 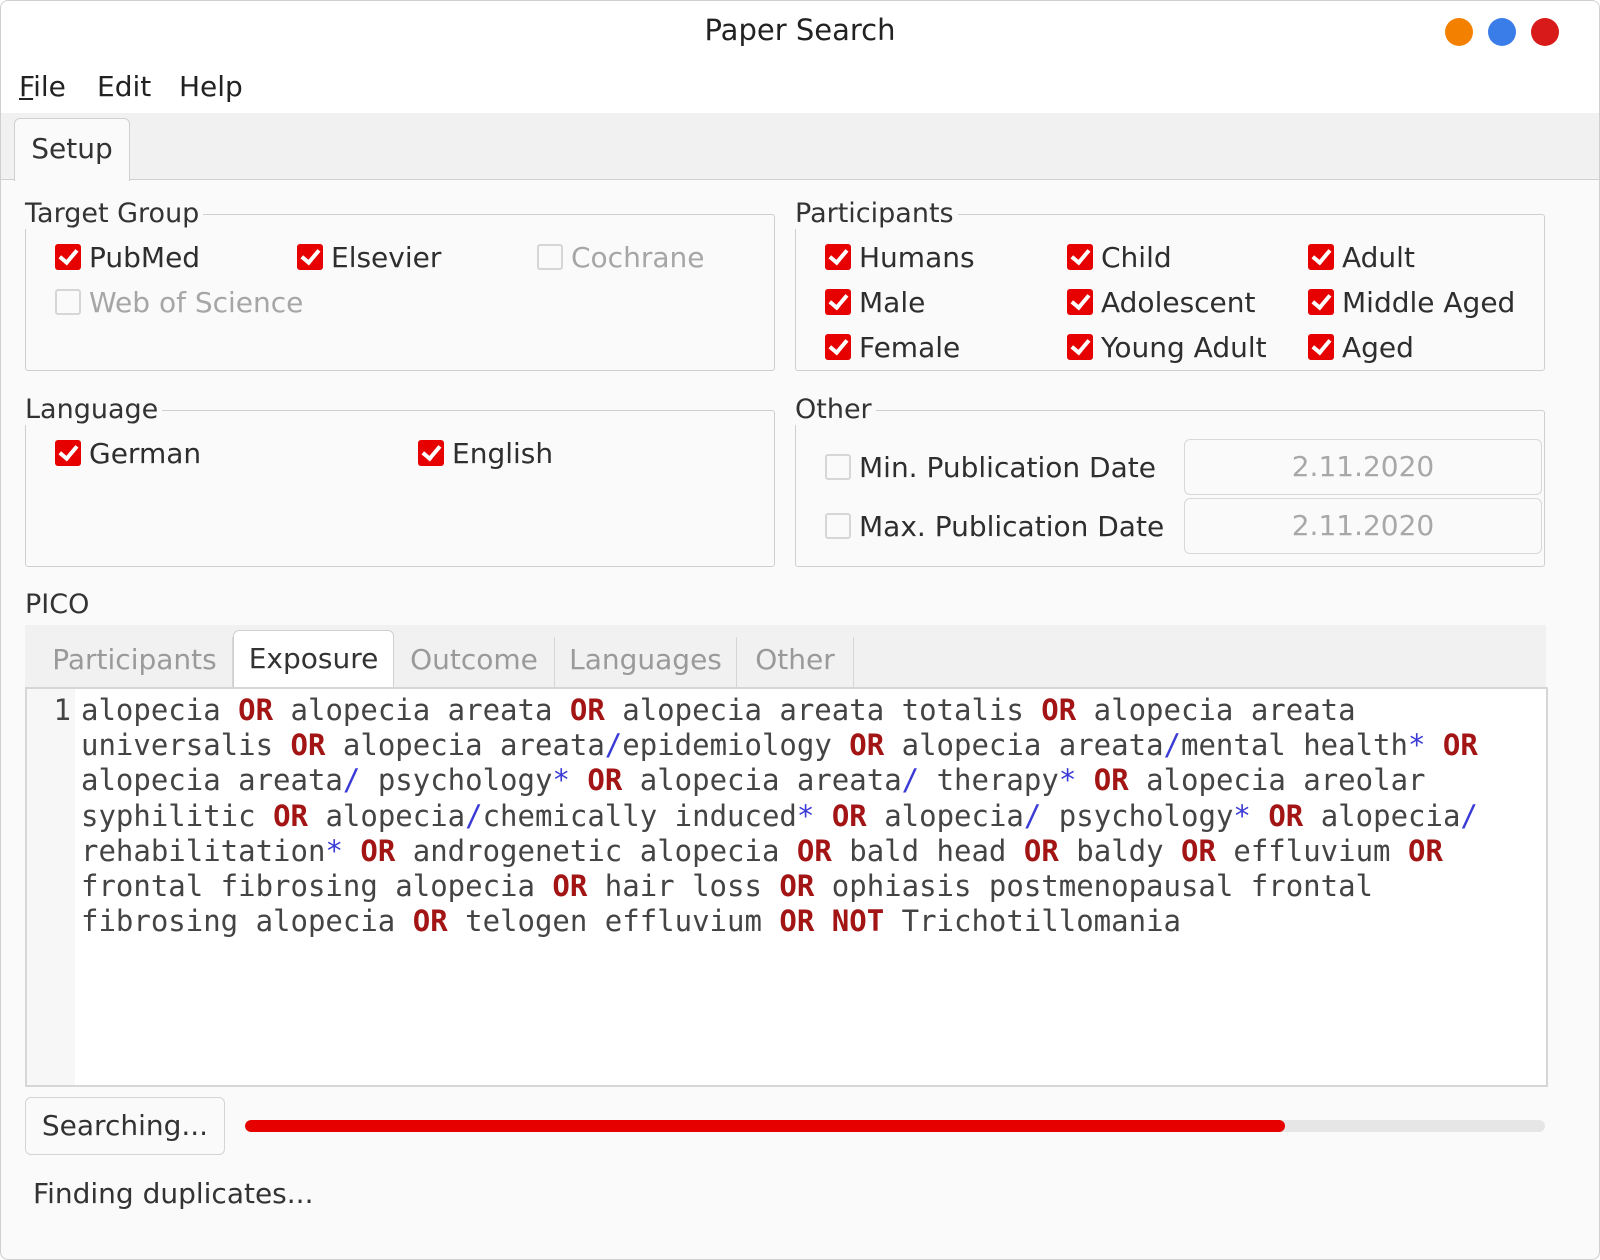 I want to click on line-number: 1, so click(x=62, y=710).